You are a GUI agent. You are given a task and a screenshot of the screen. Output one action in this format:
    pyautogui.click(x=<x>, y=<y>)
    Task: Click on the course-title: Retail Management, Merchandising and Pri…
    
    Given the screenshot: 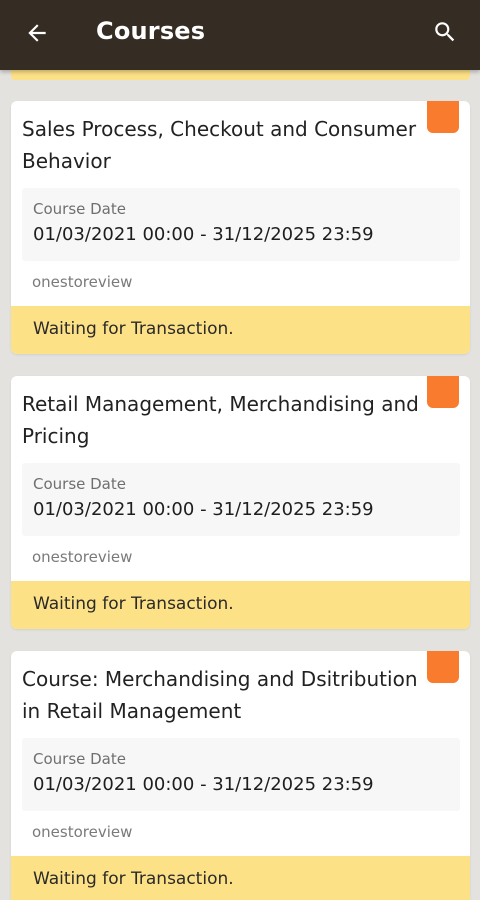 What is the action you would take?
    pyautogui.click(x=220, y=420)
    